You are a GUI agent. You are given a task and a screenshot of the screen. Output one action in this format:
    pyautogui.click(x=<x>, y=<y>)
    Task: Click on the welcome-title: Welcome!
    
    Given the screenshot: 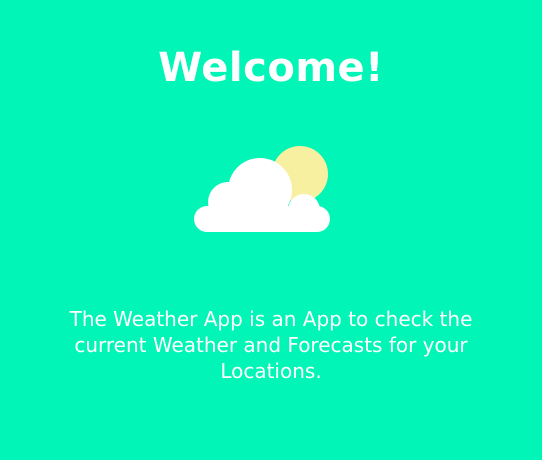 What is the action you would take?
    pyautogui.click(x=271, y=68)
    